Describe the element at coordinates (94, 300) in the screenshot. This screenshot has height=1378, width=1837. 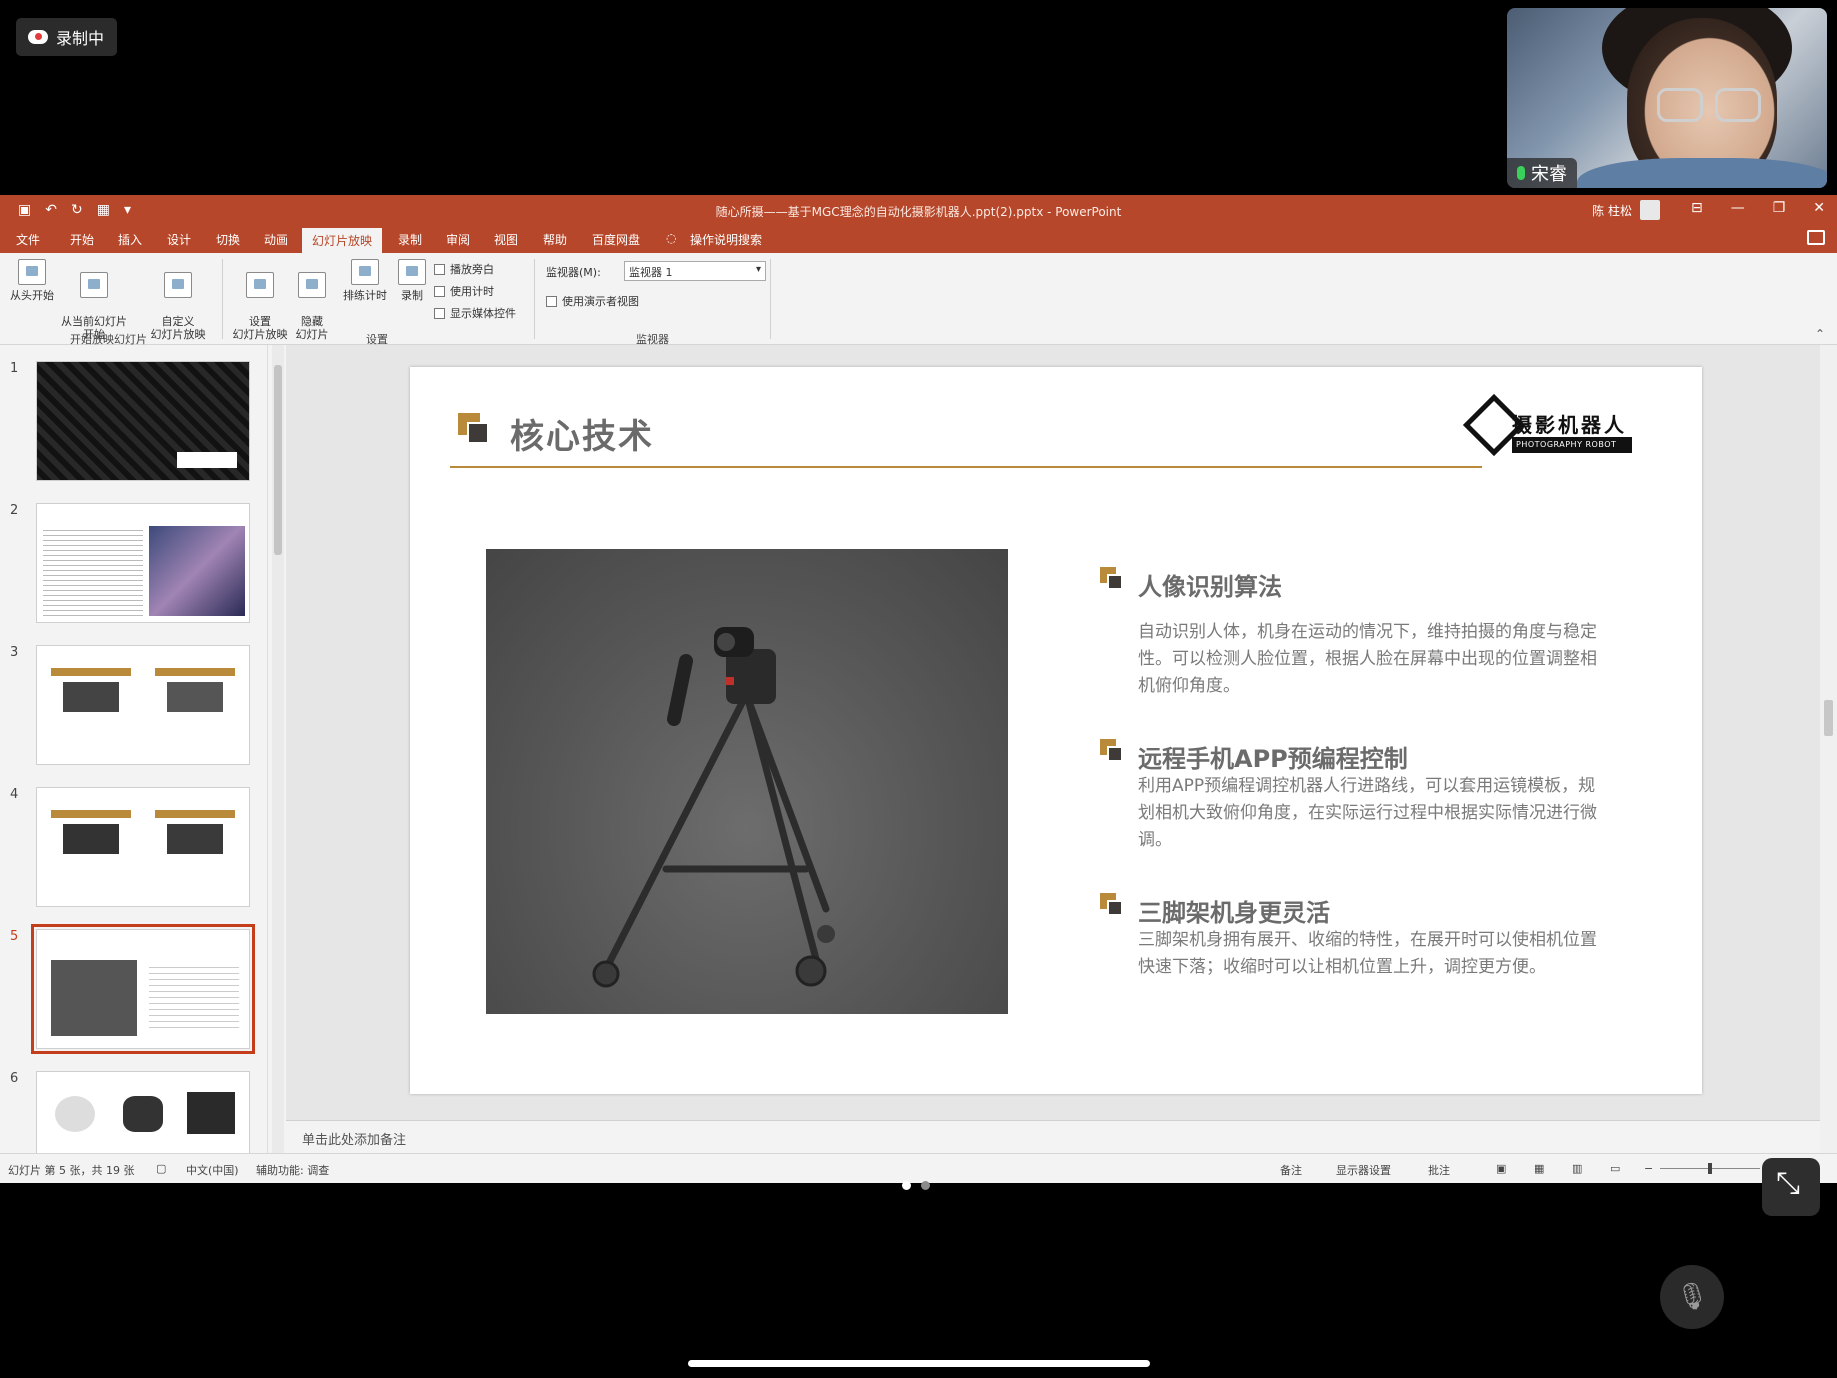
I see `from-current-button: 从当前幻灯片 开始` at that location.